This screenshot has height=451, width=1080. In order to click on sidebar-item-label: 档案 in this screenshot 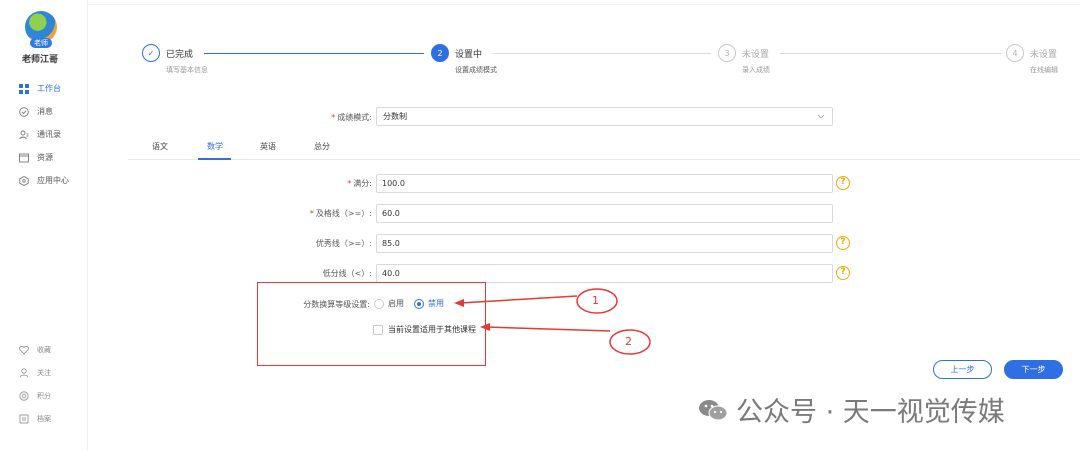, I will do `click(44, 418)`.